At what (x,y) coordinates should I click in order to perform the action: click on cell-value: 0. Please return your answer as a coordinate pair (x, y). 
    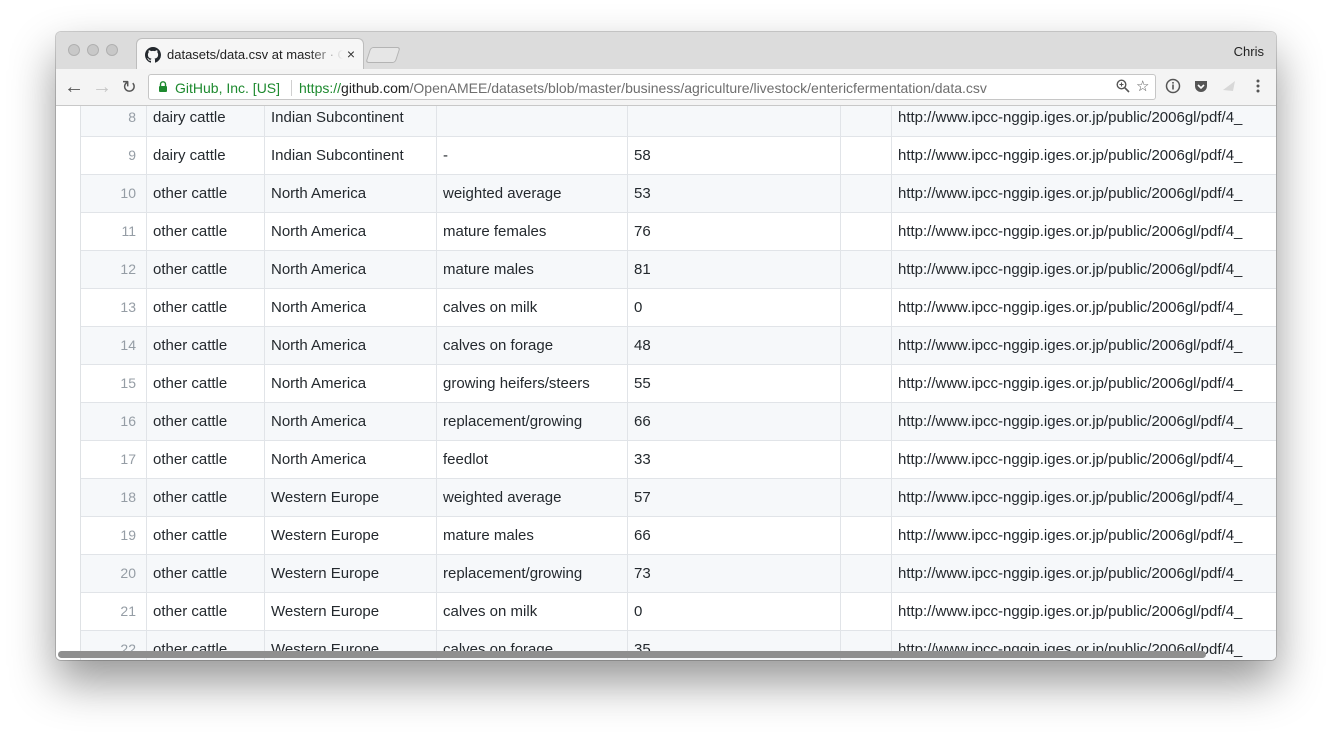
    Looking at the image, I should click on (733, 611).